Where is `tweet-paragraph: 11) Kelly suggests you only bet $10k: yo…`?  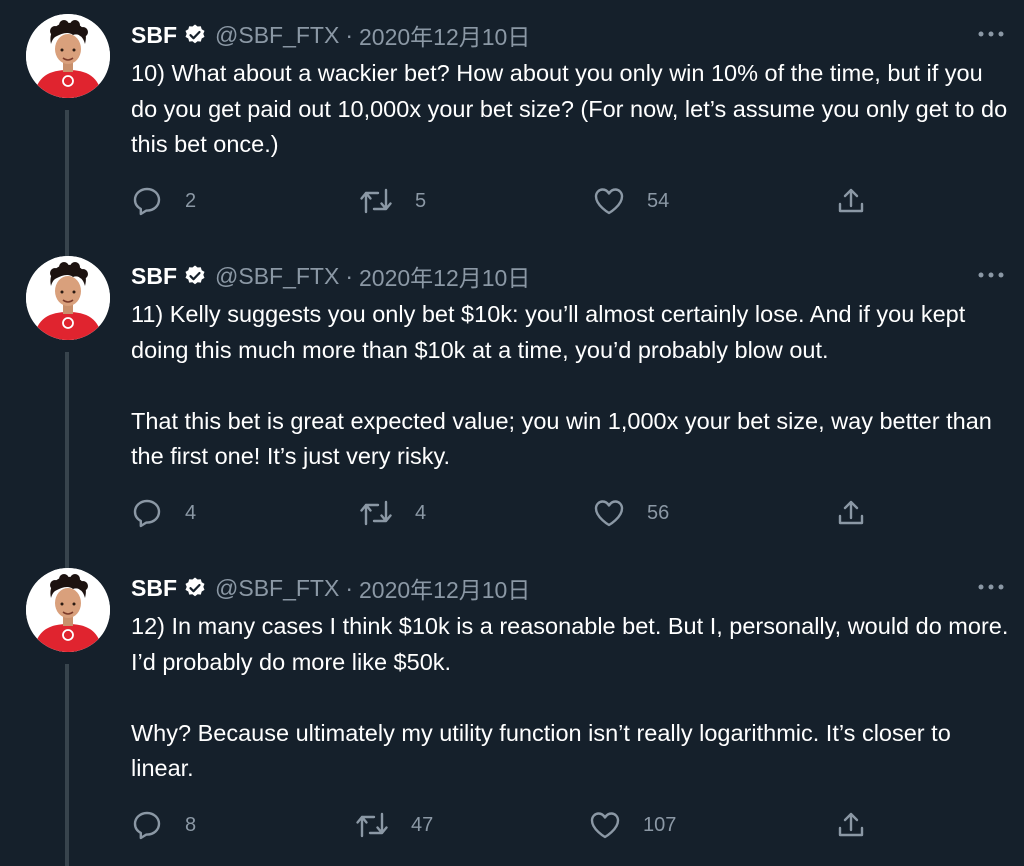
tweet-paragraph: 11) Kelly suggests you only bet $10k: yo… is located at coordinates (548, 332).